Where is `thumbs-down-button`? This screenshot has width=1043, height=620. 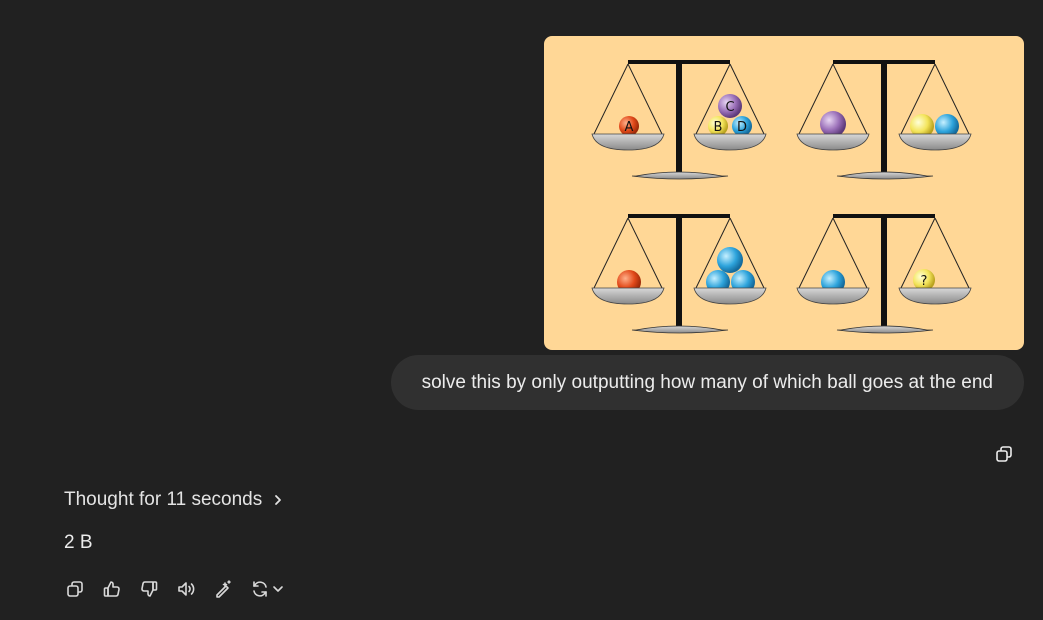
thumbs-down-button is located at coordinates (149, 589).